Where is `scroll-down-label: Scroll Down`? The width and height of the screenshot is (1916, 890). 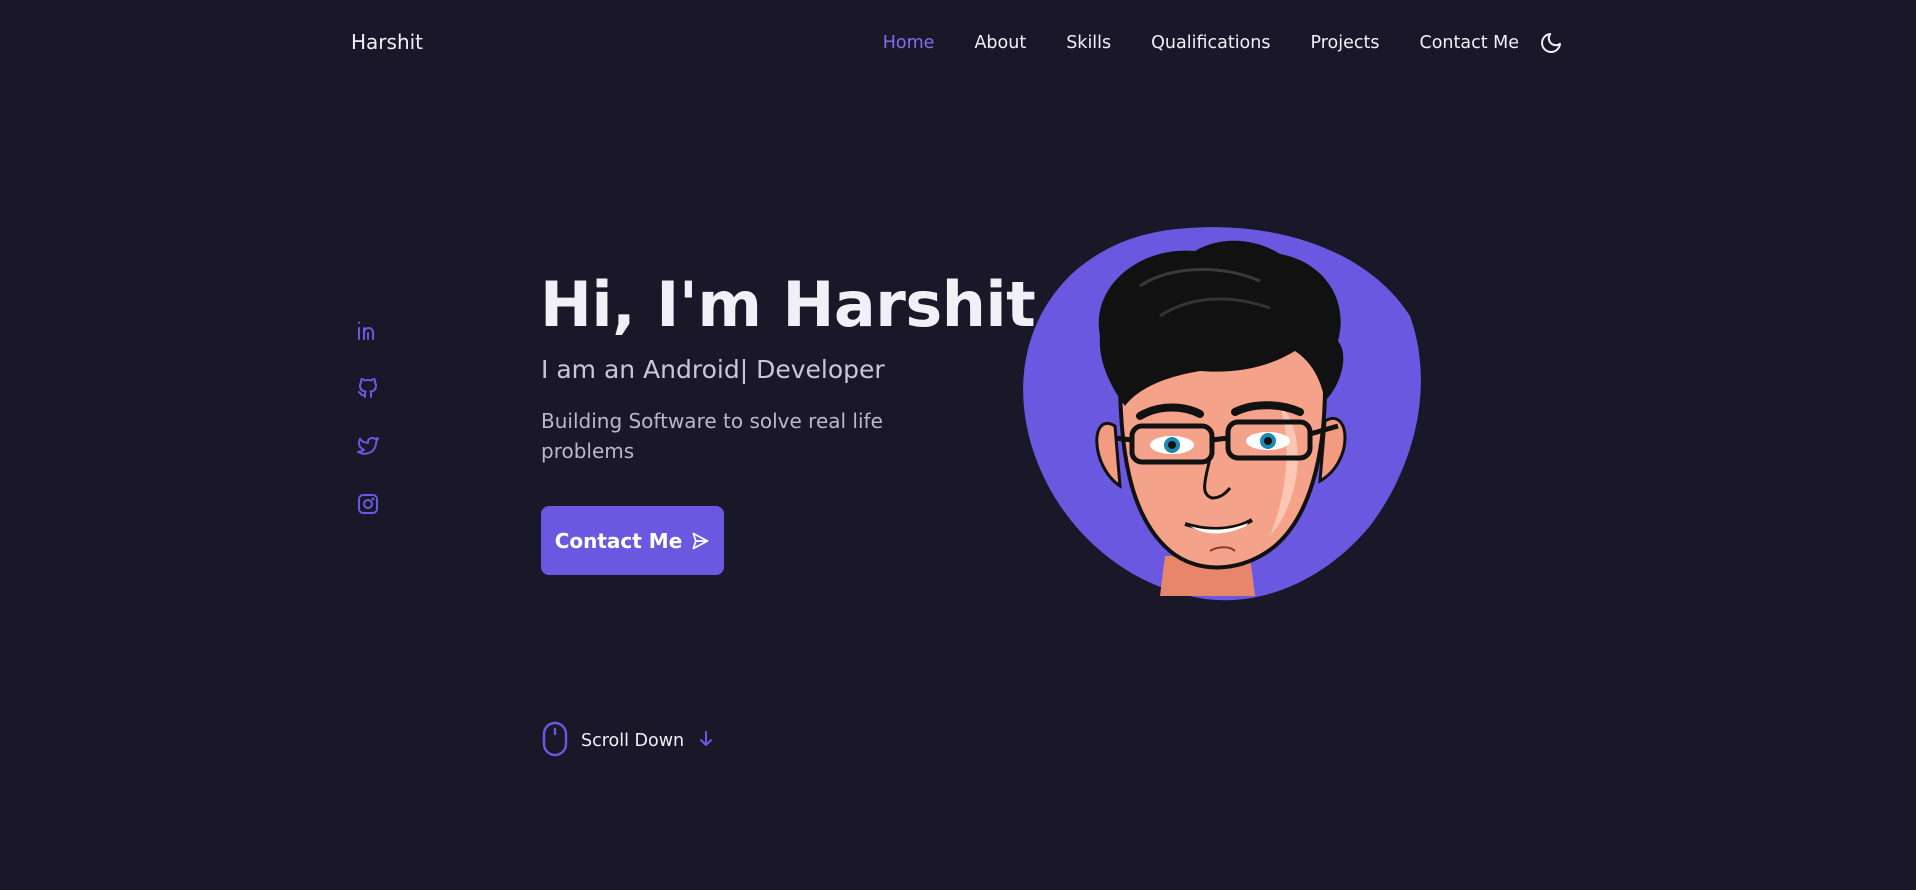
scroll-down-label: Scroll Down is located at coordinates (633, 741).